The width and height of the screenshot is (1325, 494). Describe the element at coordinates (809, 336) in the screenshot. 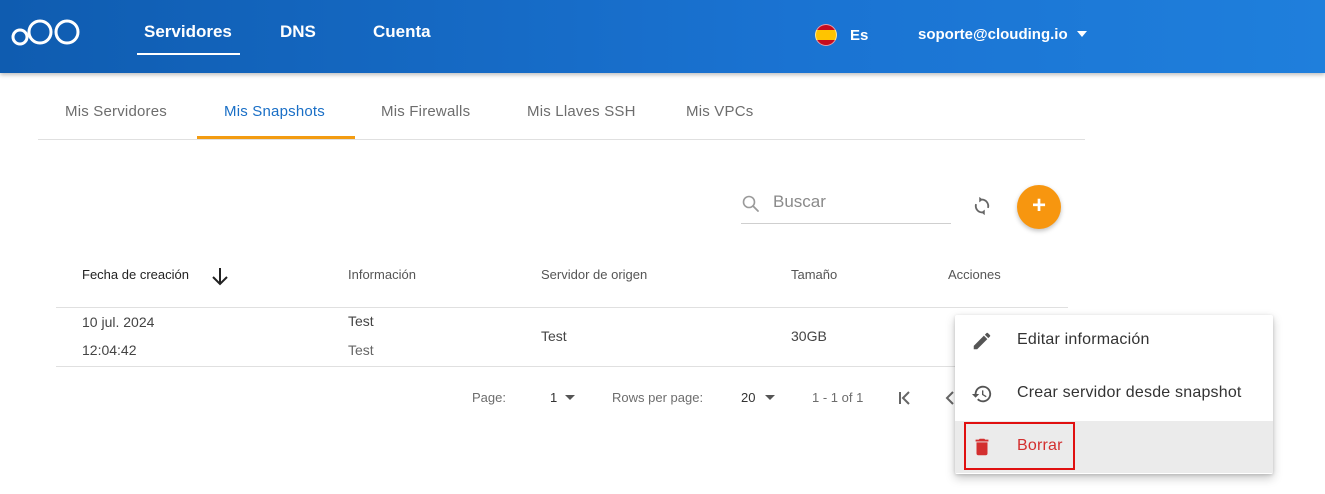

I see `cell-size: 30GB` at that location.